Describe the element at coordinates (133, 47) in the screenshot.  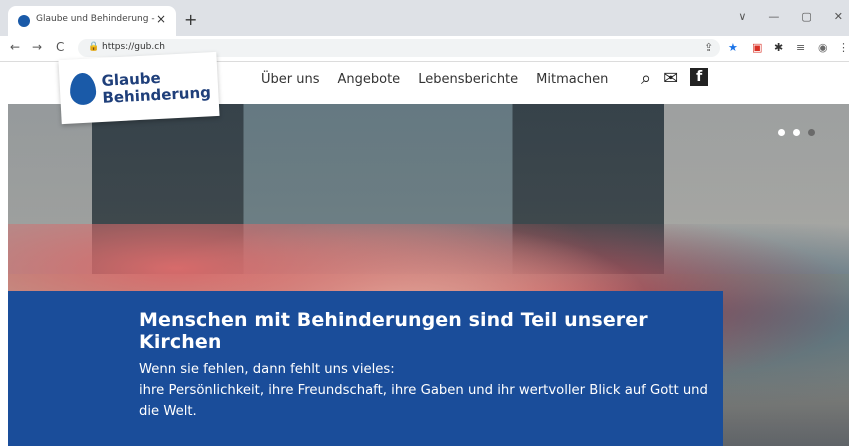
I see `url-text: https://gub.ch` at that location.